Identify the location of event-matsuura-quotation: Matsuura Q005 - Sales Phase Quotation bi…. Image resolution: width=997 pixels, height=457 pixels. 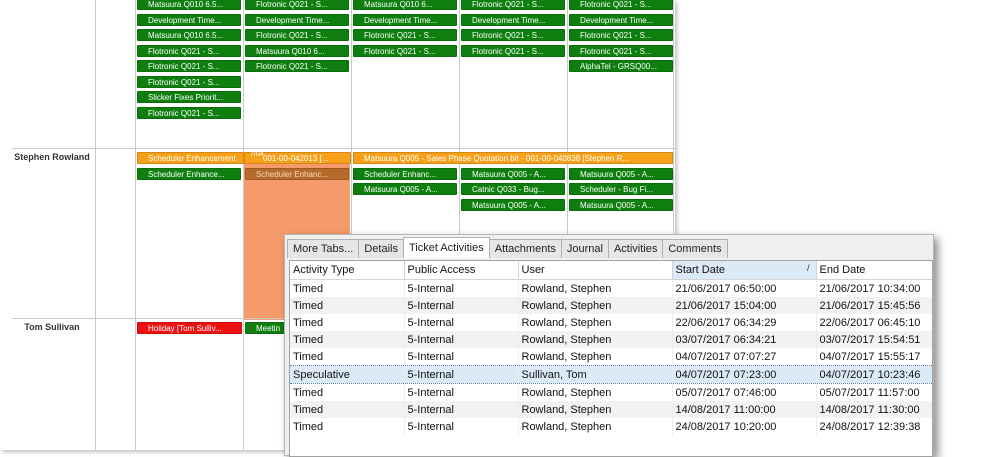
(513, 158).